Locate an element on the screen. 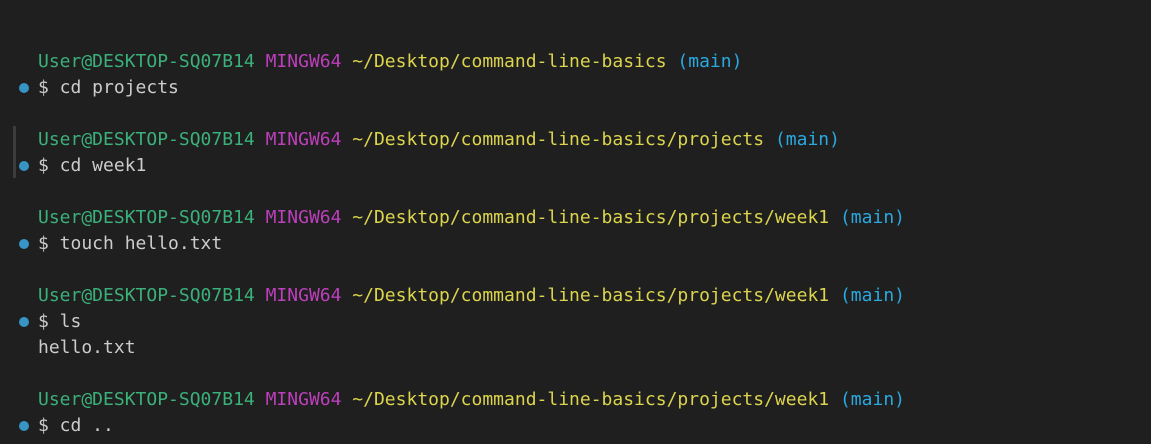 The image size is (1151, 444). command-output: hello.txt is located at coordinates (87, 347).